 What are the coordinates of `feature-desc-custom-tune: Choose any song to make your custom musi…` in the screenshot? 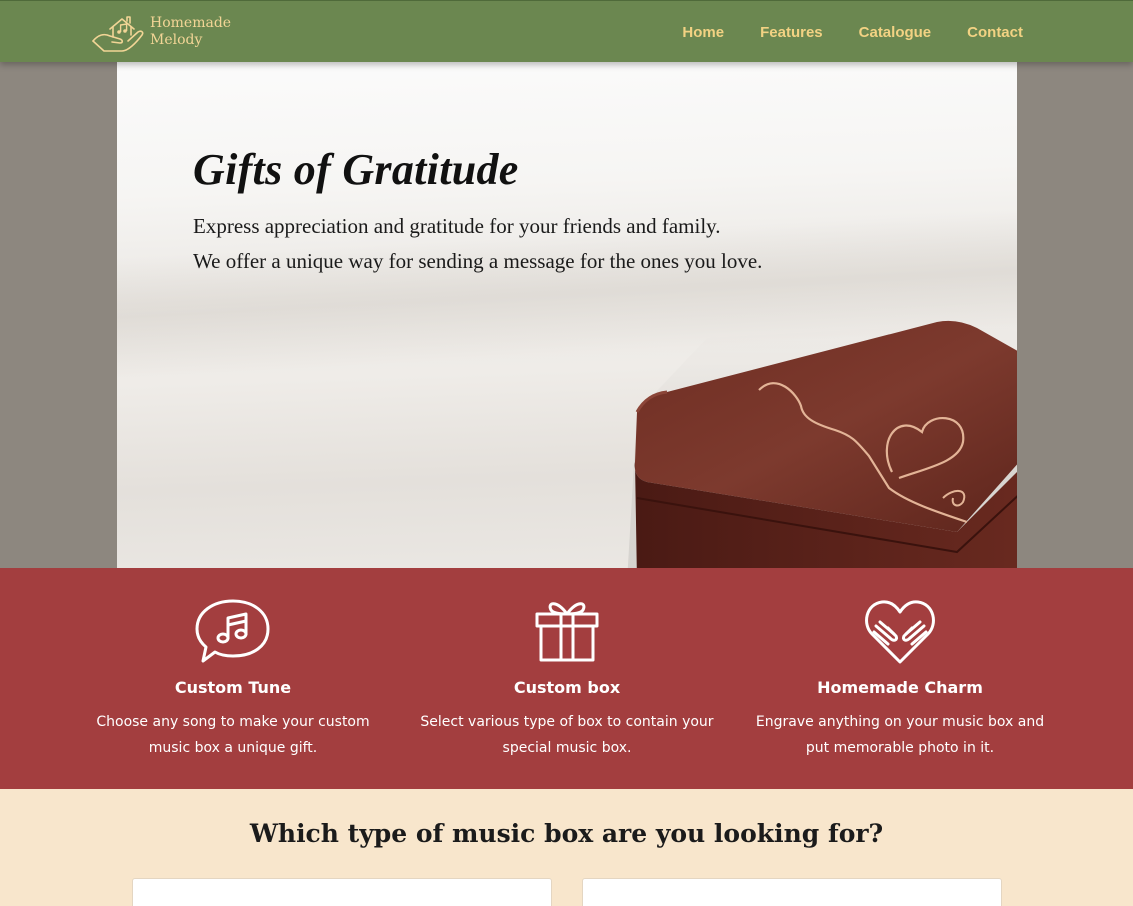 It's located at (233, 735).